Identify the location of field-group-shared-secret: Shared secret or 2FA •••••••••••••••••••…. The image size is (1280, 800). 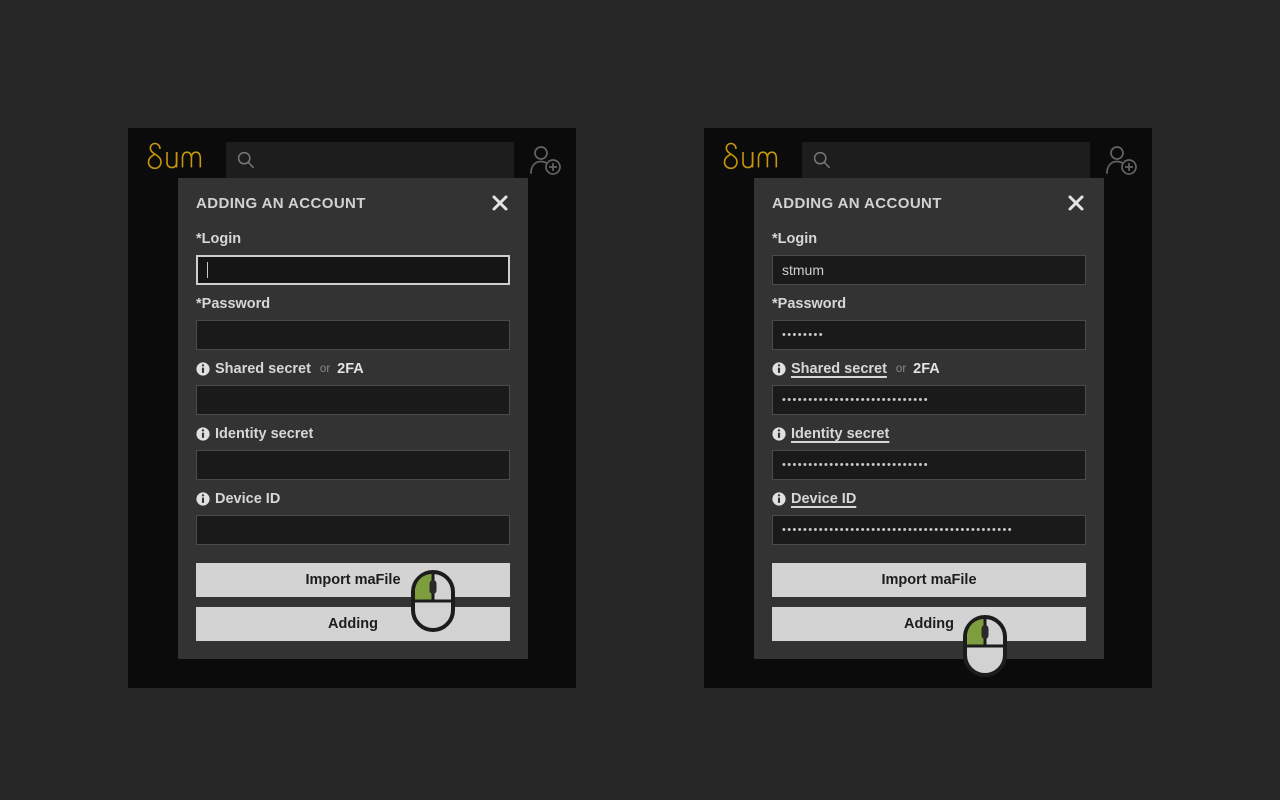
(929, 387).